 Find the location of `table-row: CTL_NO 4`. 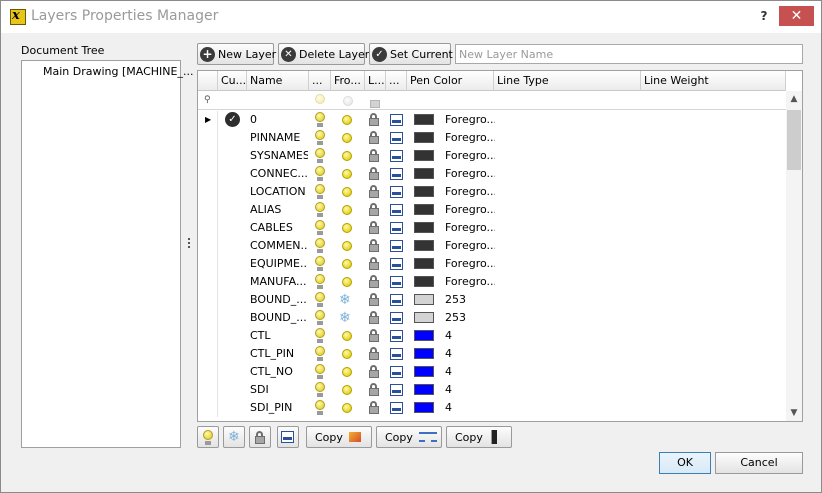

table-row: CTL_NO 4 is located at coordinates (492, 372).